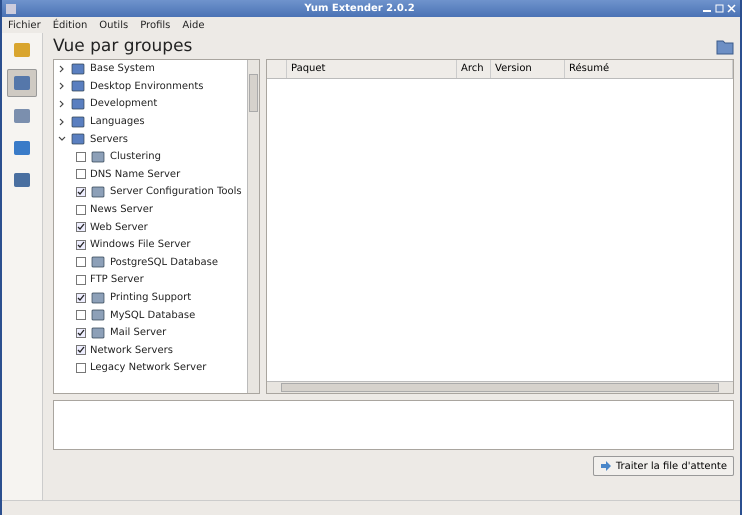  What do you see at coordinates (359, 8) in the screenshot?
I see `window-title: Yum Extender 2.0.2` at bounding box center [359, 8].